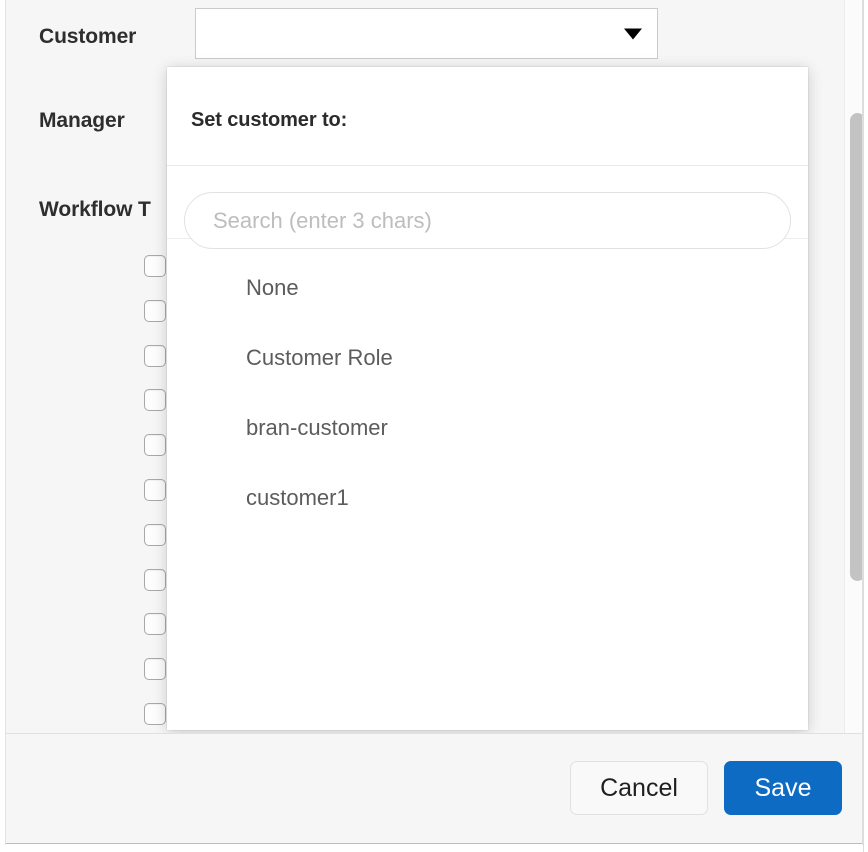 The width and height of the screenshot is (868, 852). I want to click on cancel-button: Cancel, so click(639, 788).